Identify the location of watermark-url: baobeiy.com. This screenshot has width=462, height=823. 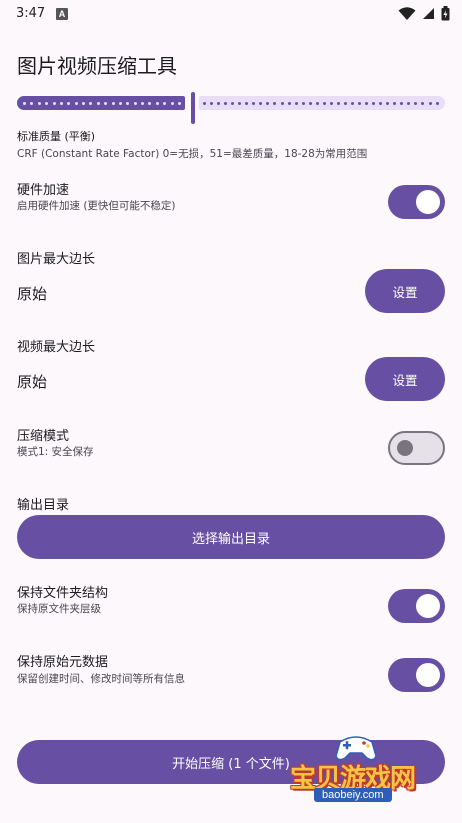
(353, 795).